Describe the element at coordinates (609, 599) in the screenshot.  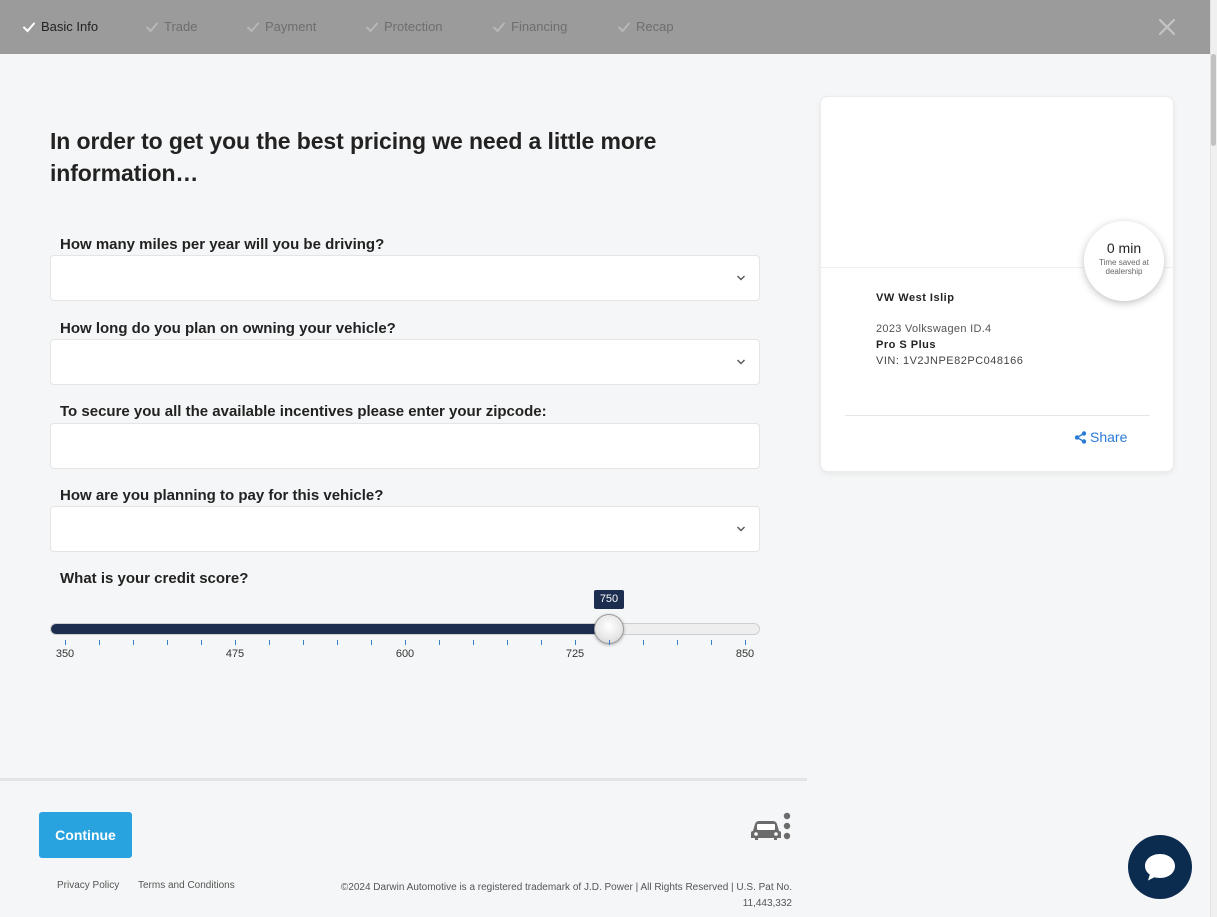
I see `credit-score-value-bubble: 750` at that location.